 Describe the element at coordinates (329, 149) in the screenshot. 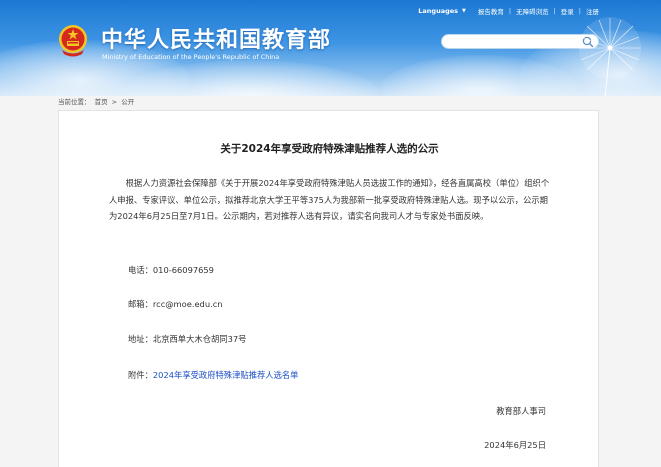

I see `article-title: 关于2024年享受政府特殊津贴推荐人选的公示` at that location.